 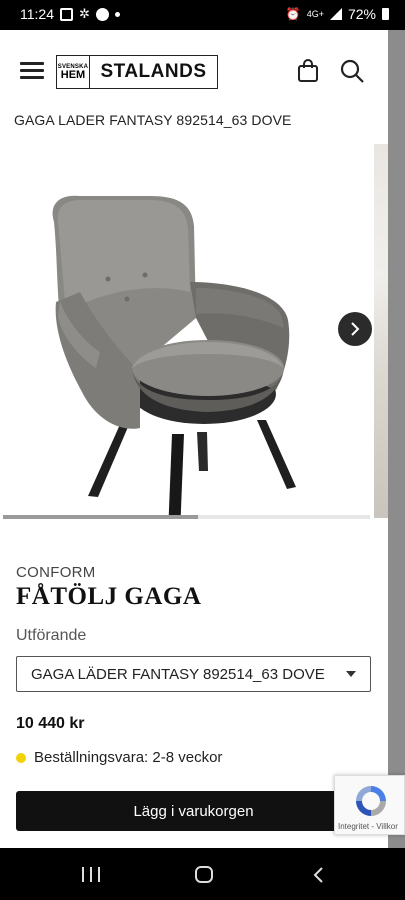 What do you see at coordinates (21, 757) in the screenshot?
I see `availability-dot-icon` at bounding box center [21, 757].